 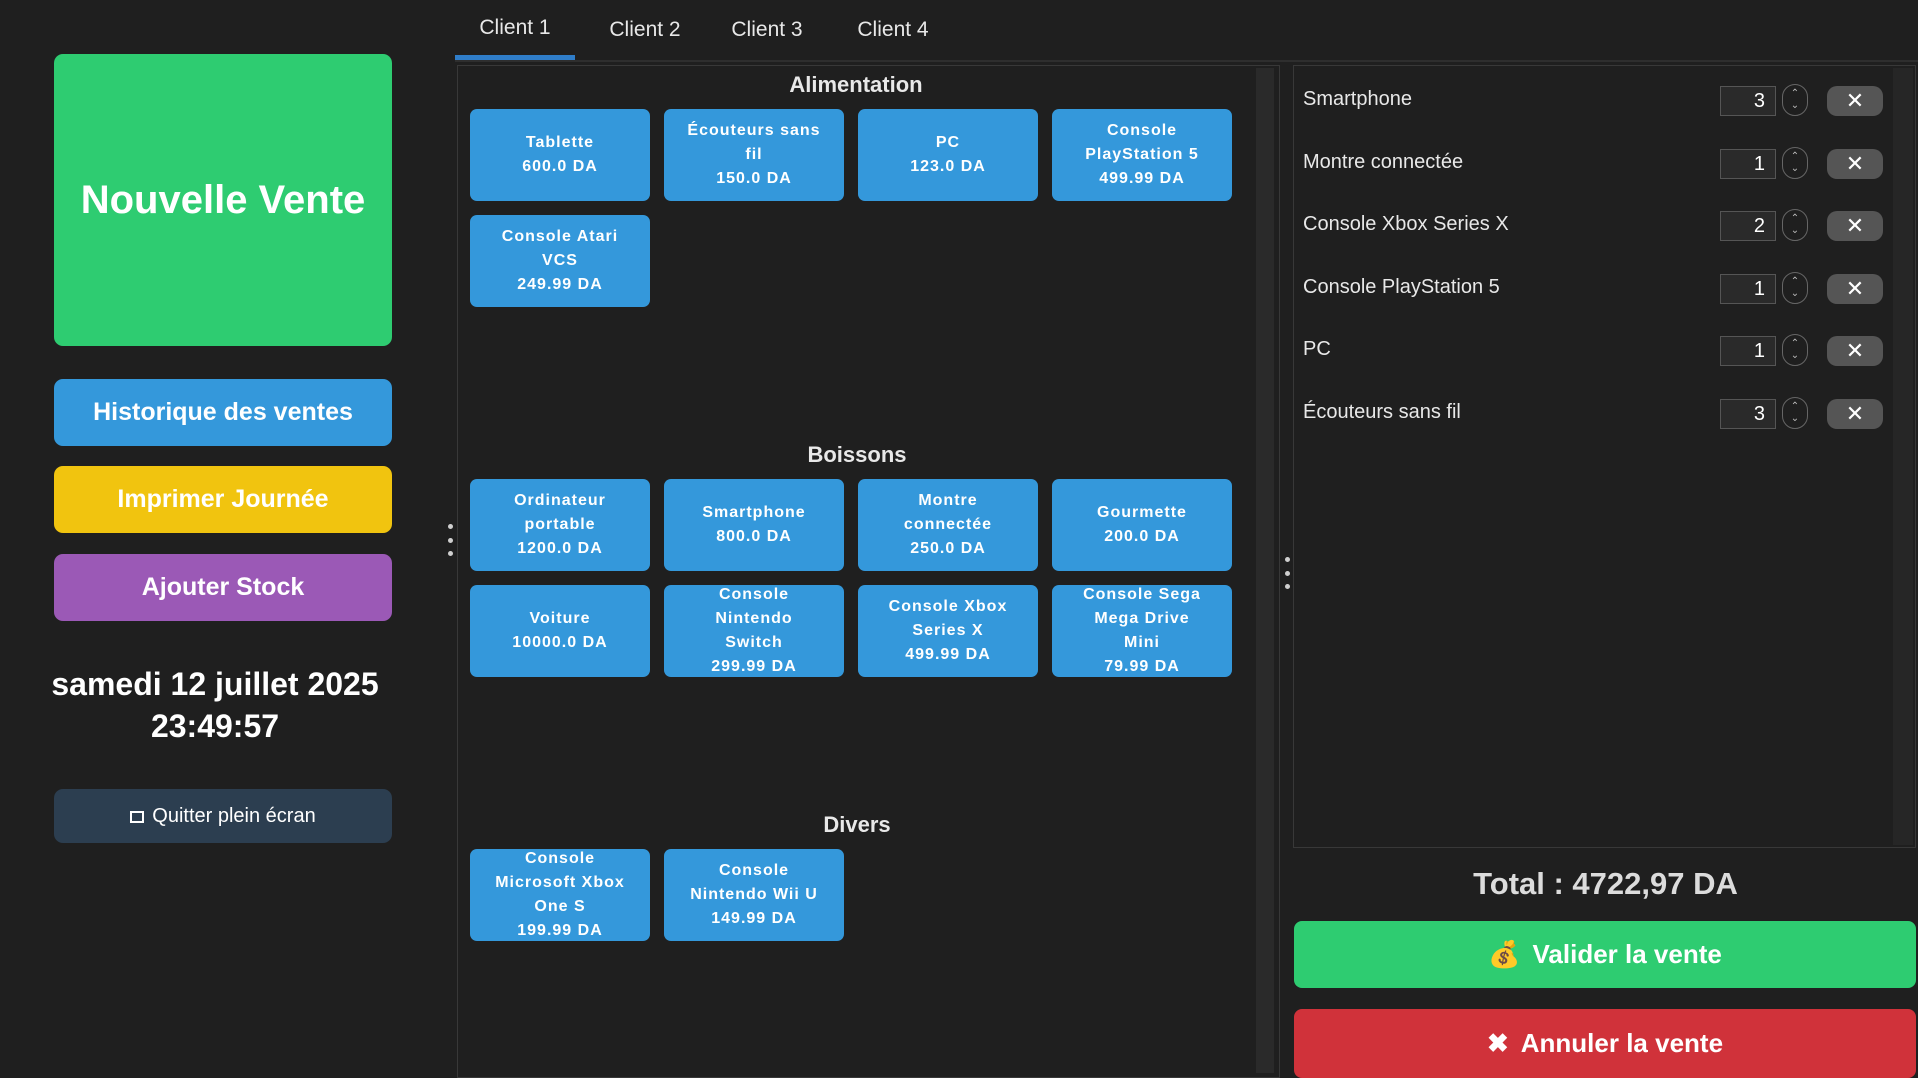 I want to click on cart-item-name: Montre connectée, so click(x=1383, y=162).